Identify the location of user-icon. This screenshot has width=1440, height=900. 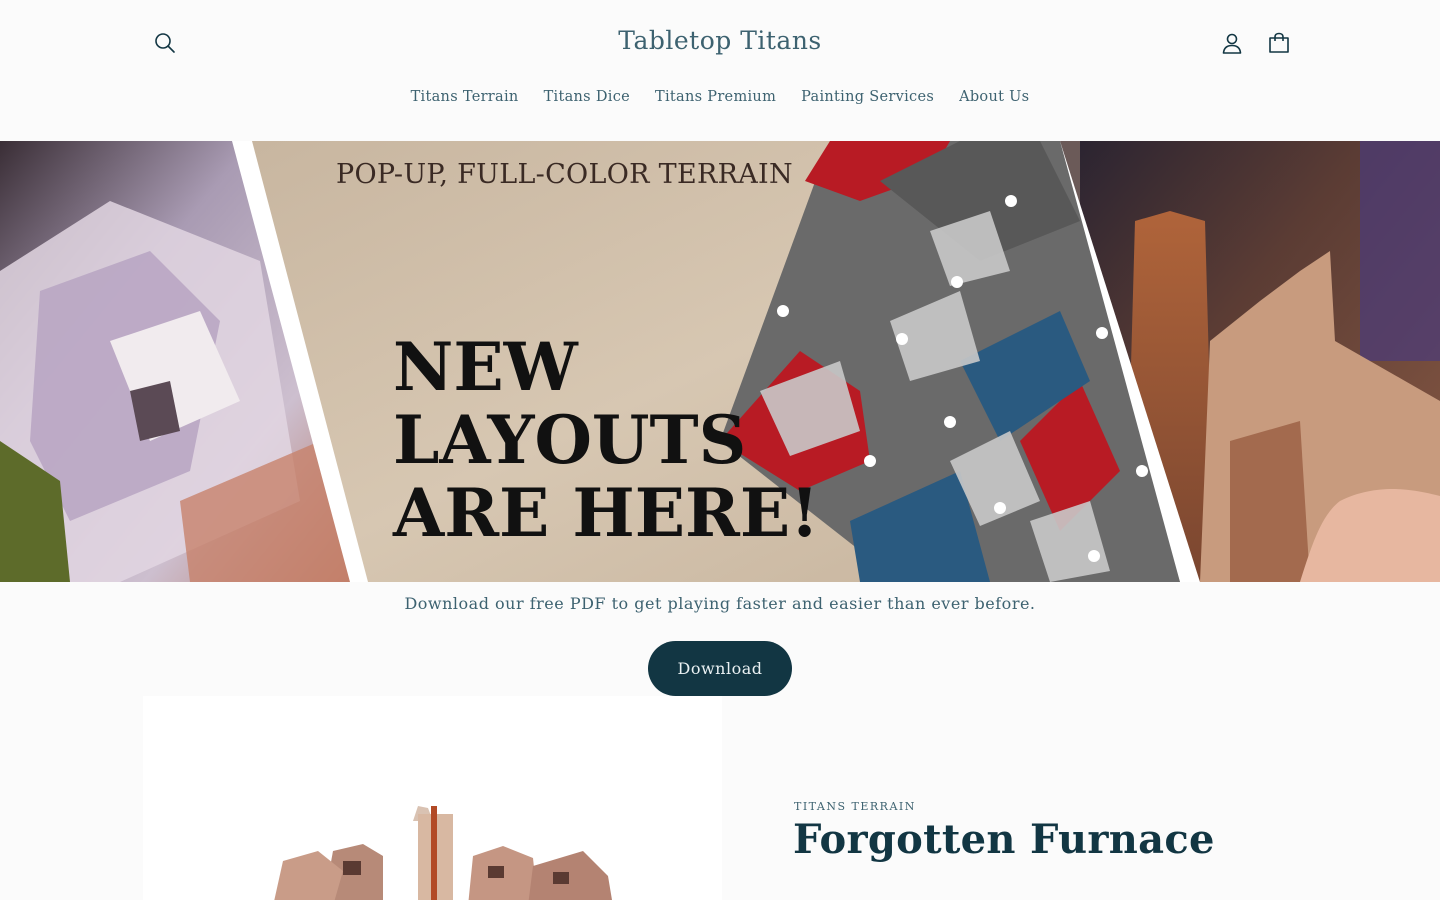
(1232, 43).